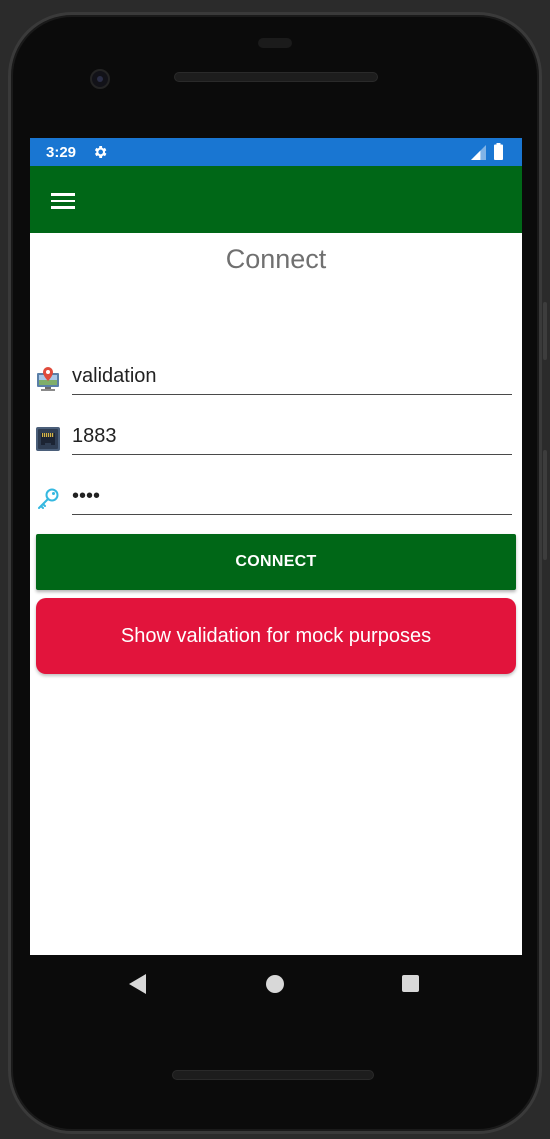 This screenshot has width=550, height=1139. I want to click on recents-square-icon, so click(410, 983).